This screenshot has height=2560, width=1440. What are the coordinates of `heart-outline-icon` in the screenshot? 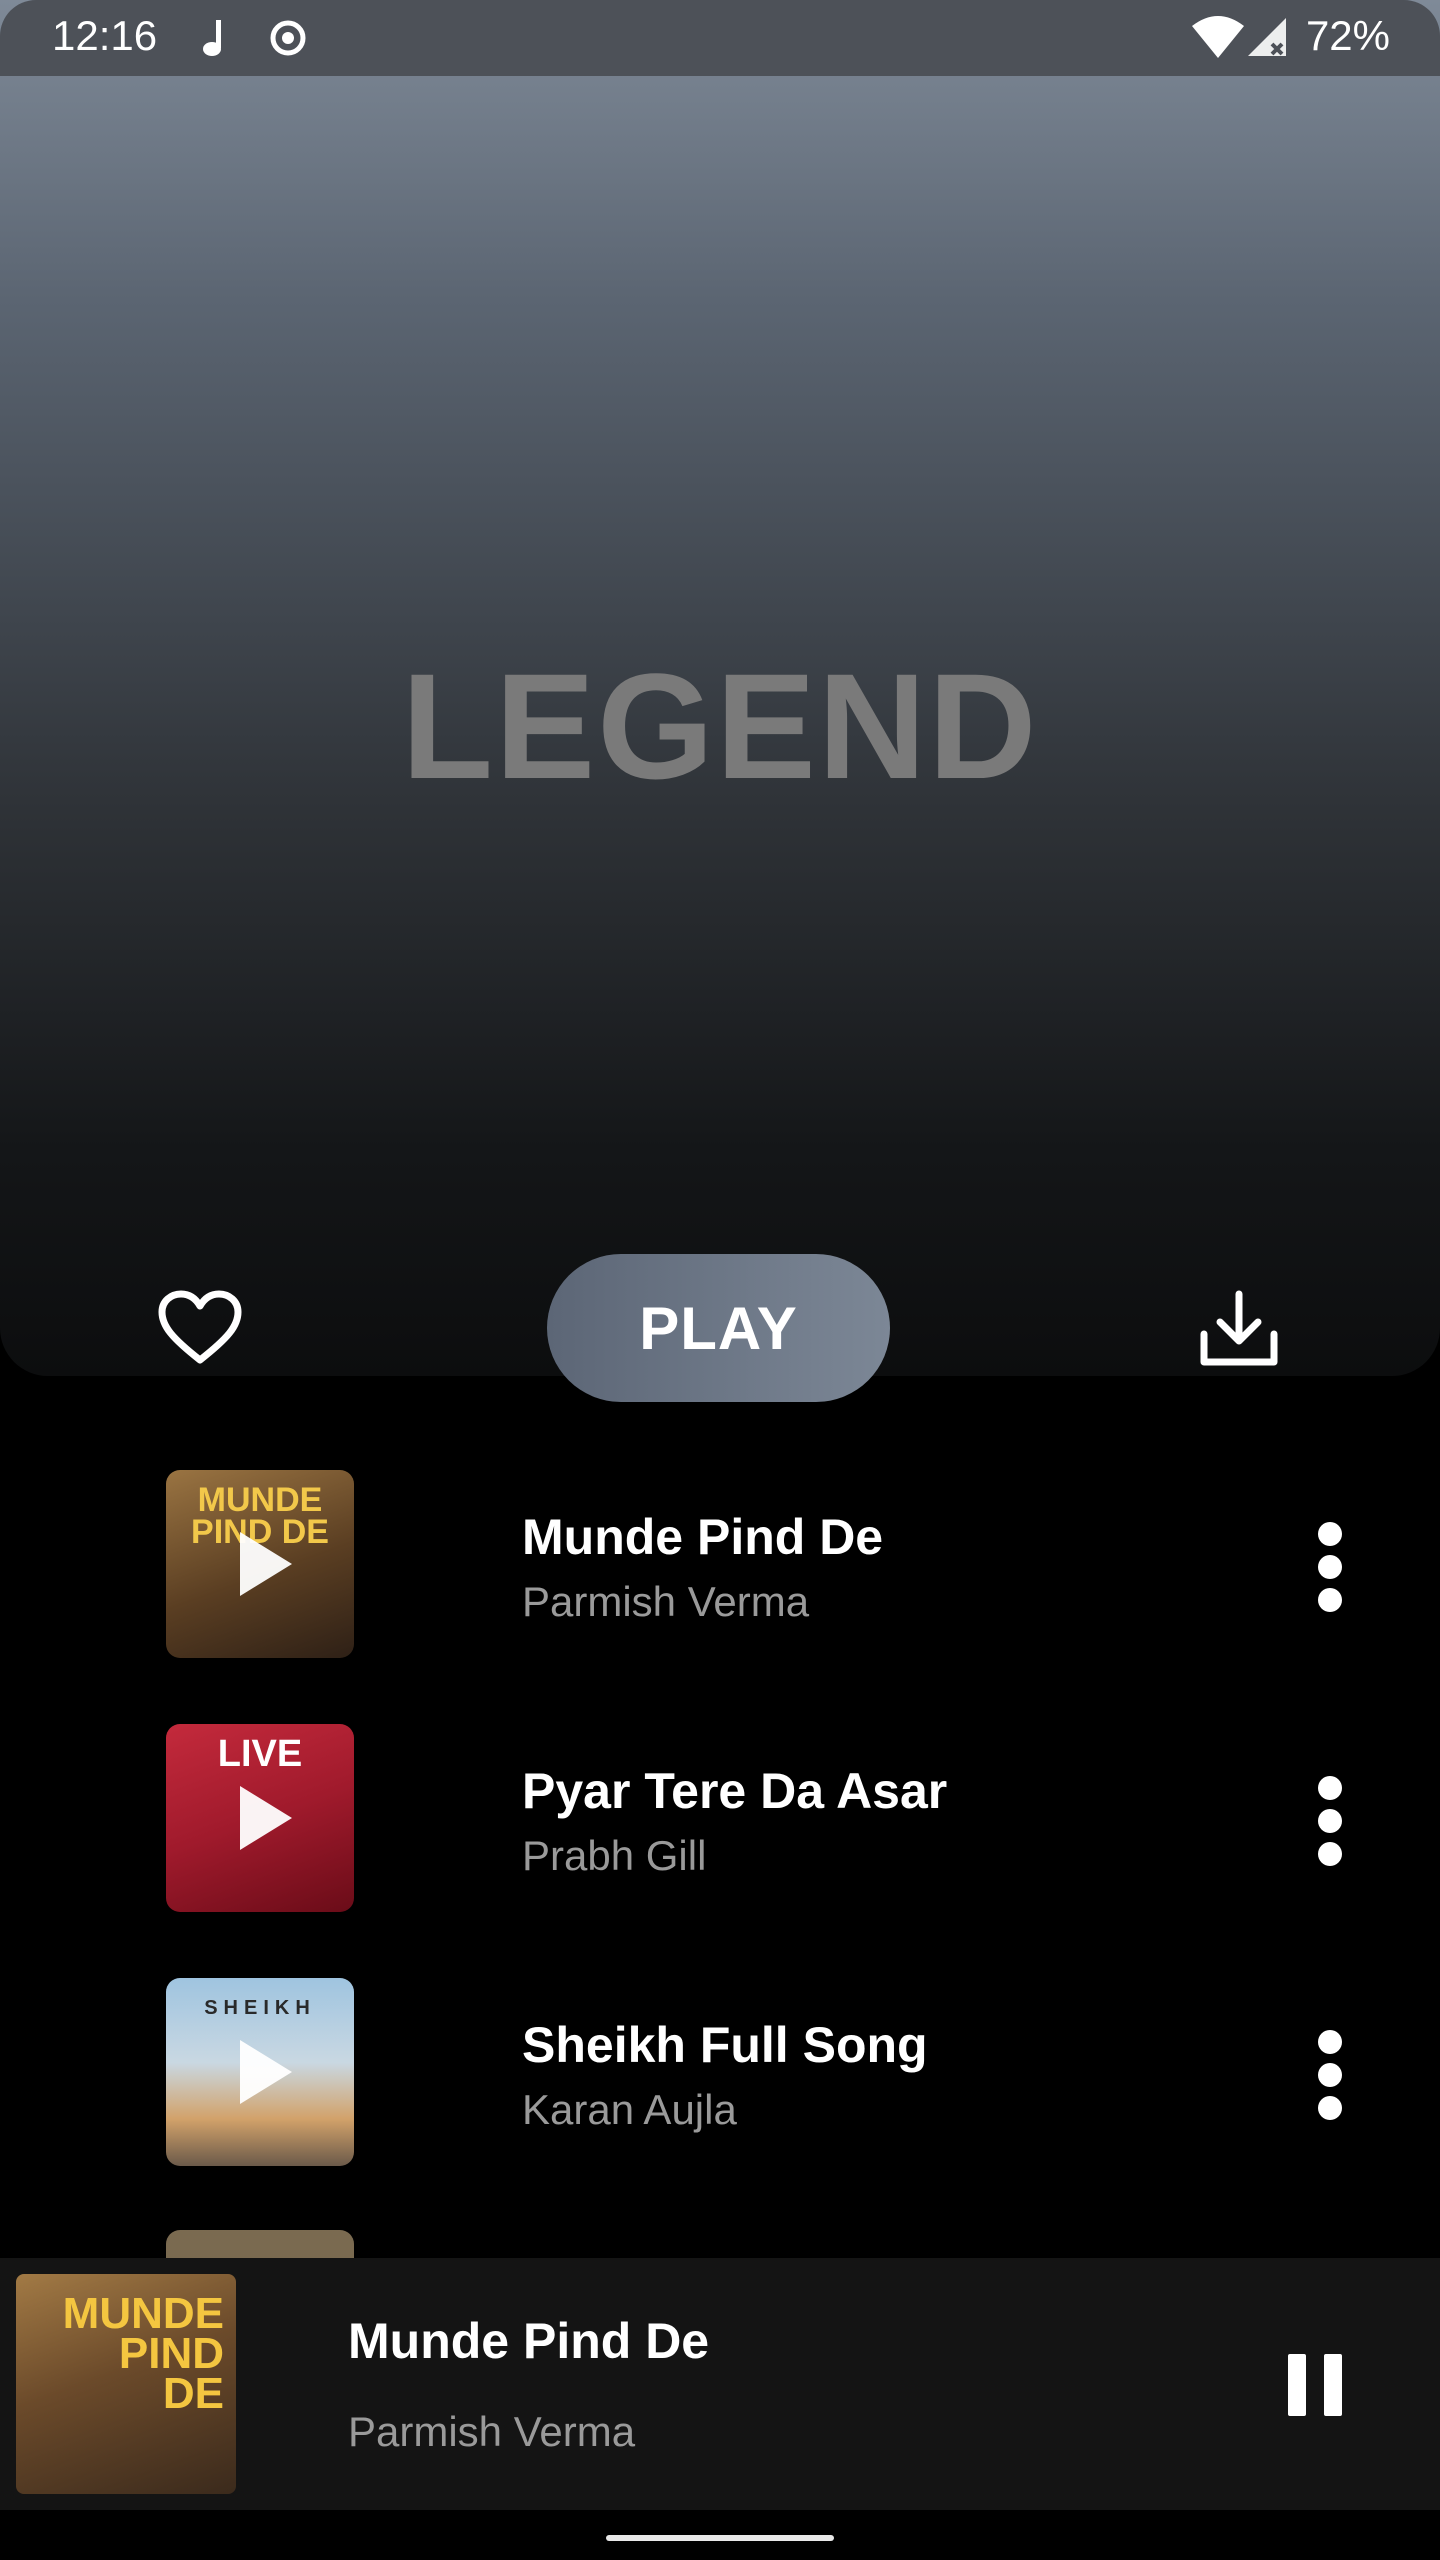 It's located at (200, 1328).